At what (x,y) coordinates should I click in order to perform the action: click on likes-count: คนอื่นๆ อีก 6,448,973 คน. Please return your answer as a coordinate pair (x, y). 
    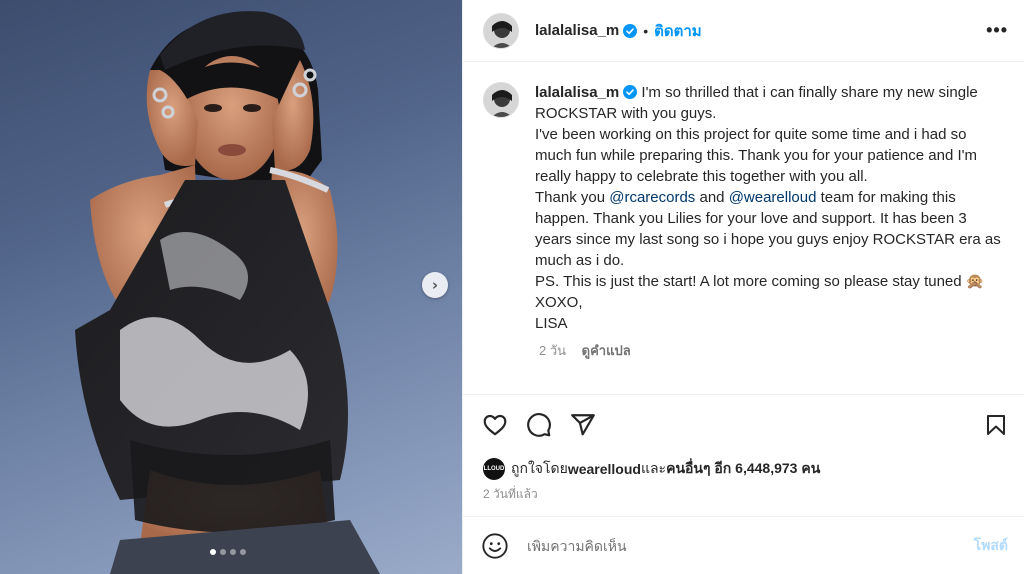
    Looking at the image, I should click on (743, 469).